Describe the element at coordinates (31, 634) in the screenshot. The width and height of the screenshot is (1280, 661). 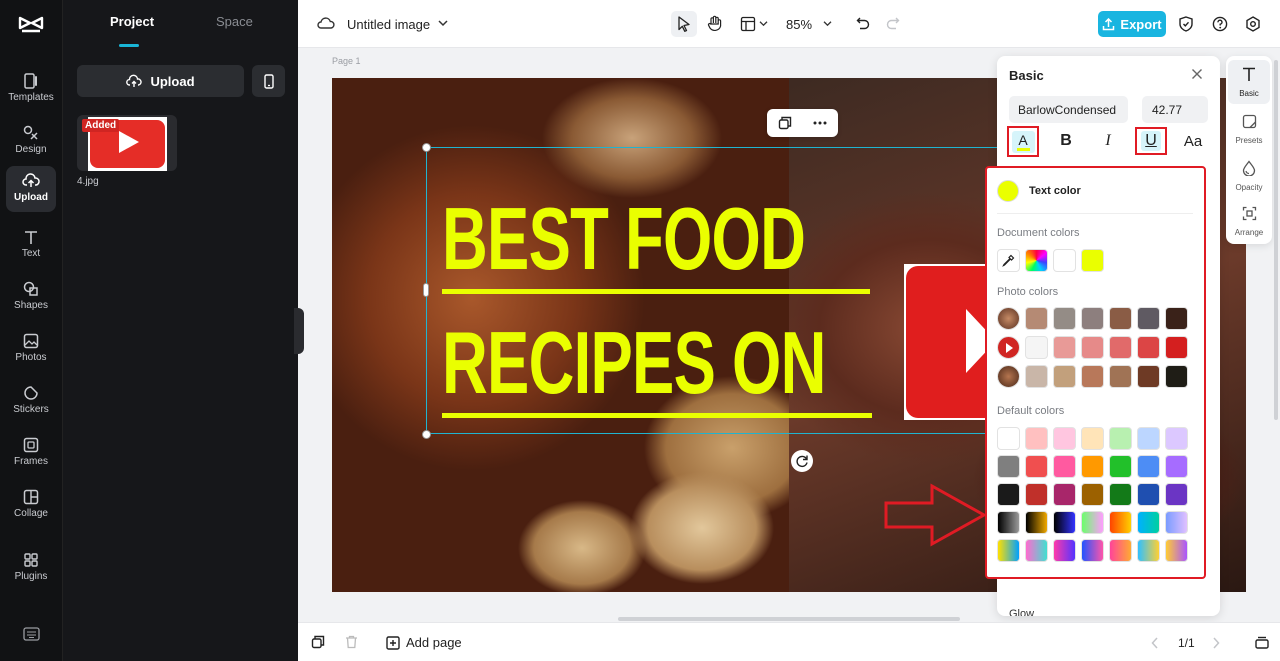
I see `keyboard-icon` at that location.